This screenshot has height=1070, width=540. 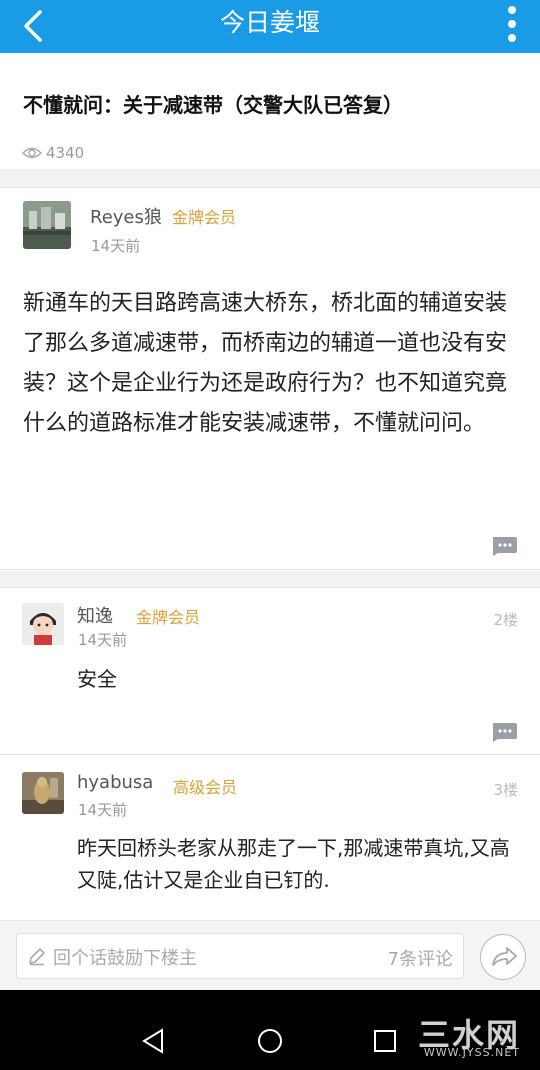 What do you see at coordinates (213, 105) in the screenshot?
I see `post-title: 不懂就问：关于减速带（交警大队已答复）` at bounding box center [213, 105].